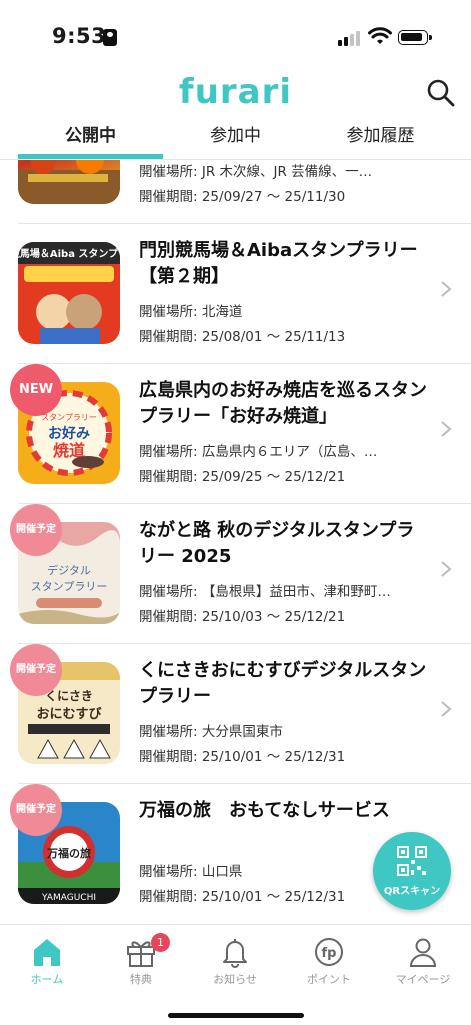 The height and width of the screenshot is (1025, 471). Describe the element at coordinates (141, 979) in the screenshot. I see `nav-label: 特典` at that location.